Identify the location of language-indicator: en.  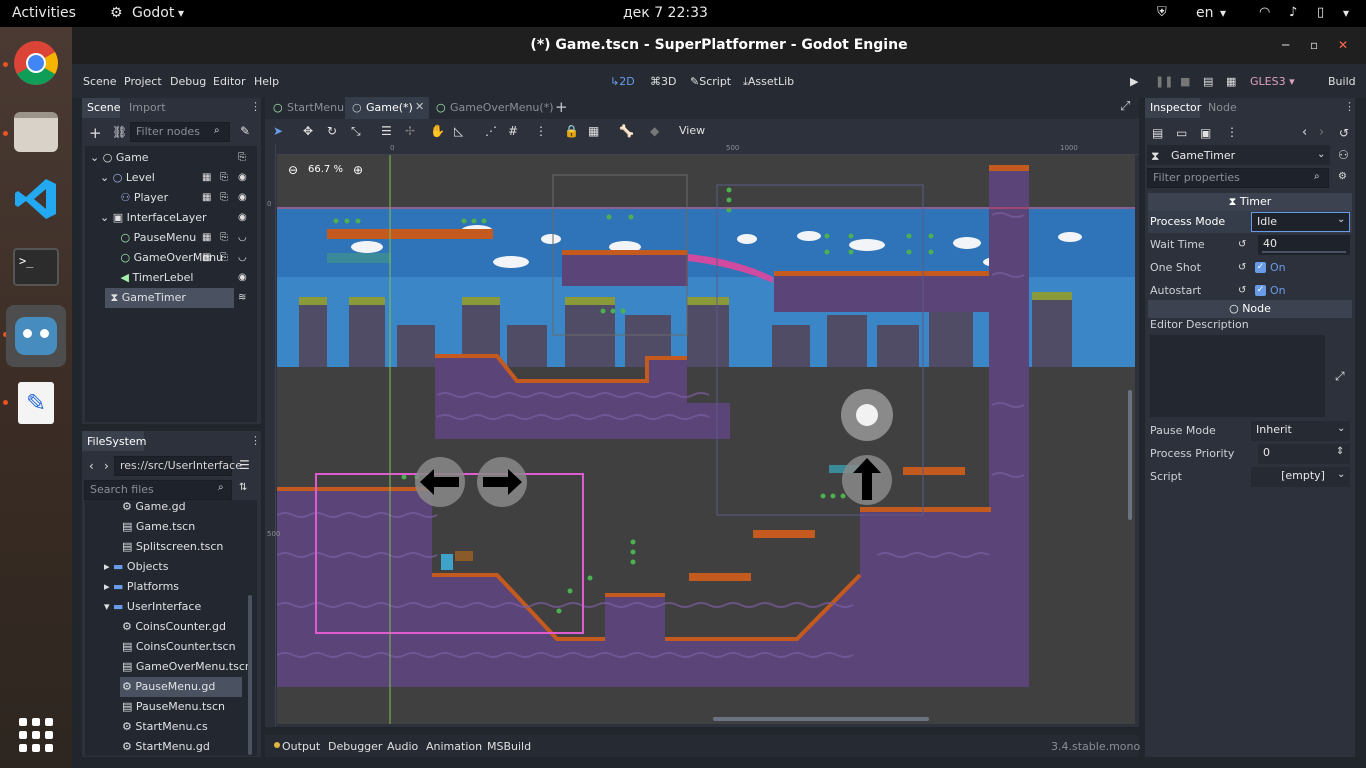
(1205, 13).